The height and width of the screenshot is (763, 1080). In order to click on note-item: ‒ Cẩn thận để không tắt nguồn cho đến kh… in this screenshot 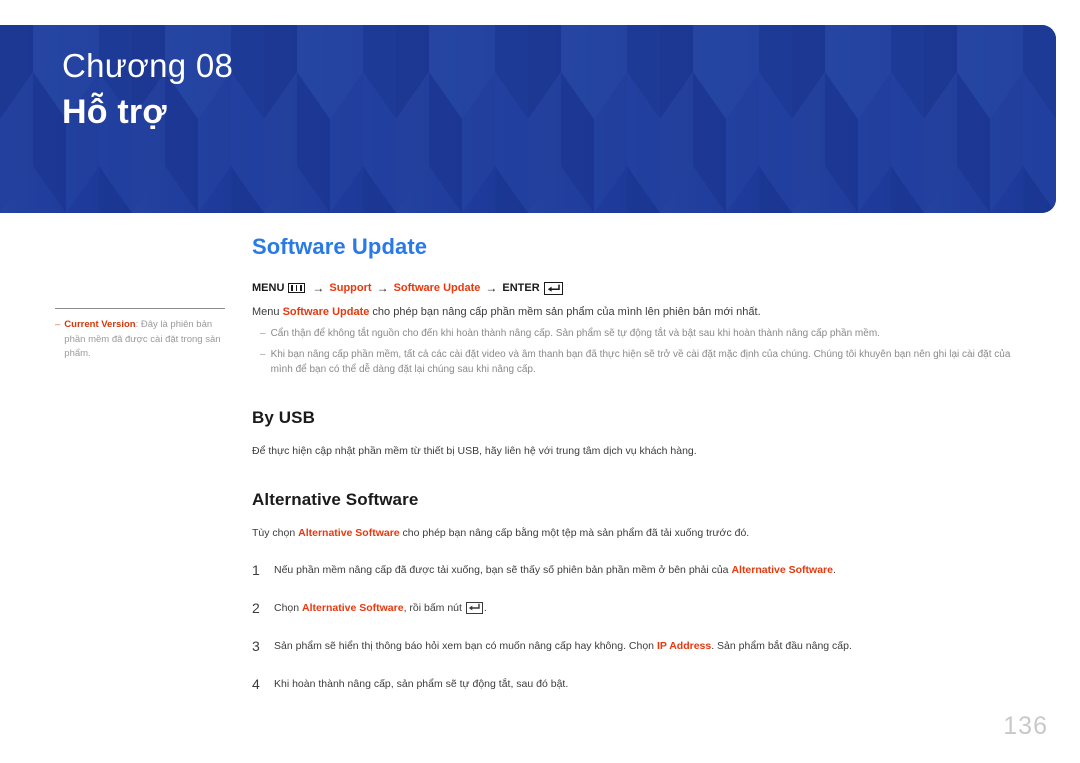, I will do `click(647, 334)`.